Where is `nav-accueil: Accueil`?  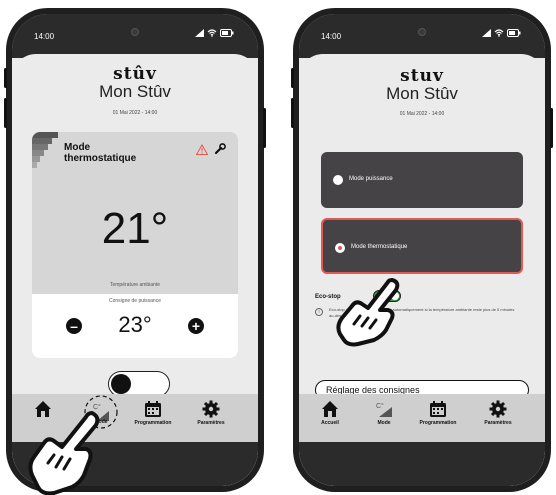
nav-accueil: Accueil is located at coordinates (330, 413).